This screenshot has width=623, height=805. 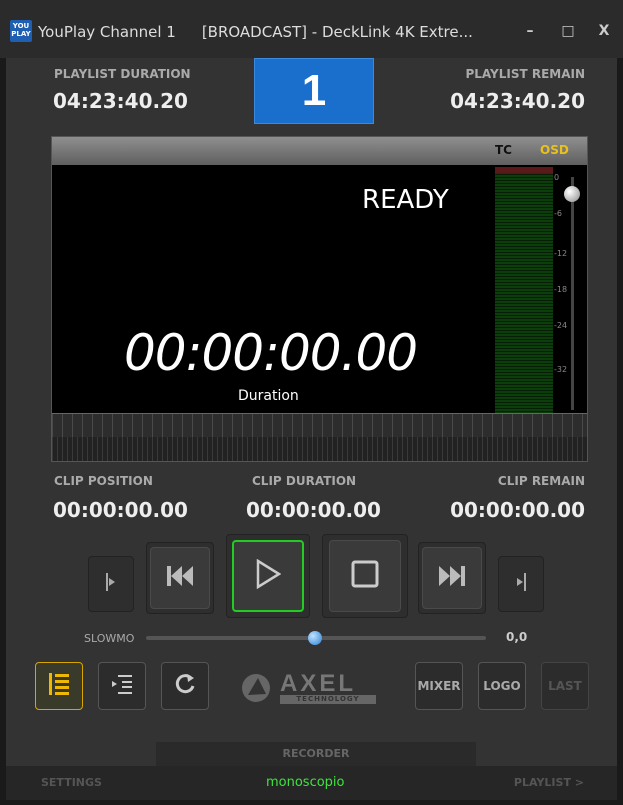 I want to click on loop-icon, so click(x=185, y=686).